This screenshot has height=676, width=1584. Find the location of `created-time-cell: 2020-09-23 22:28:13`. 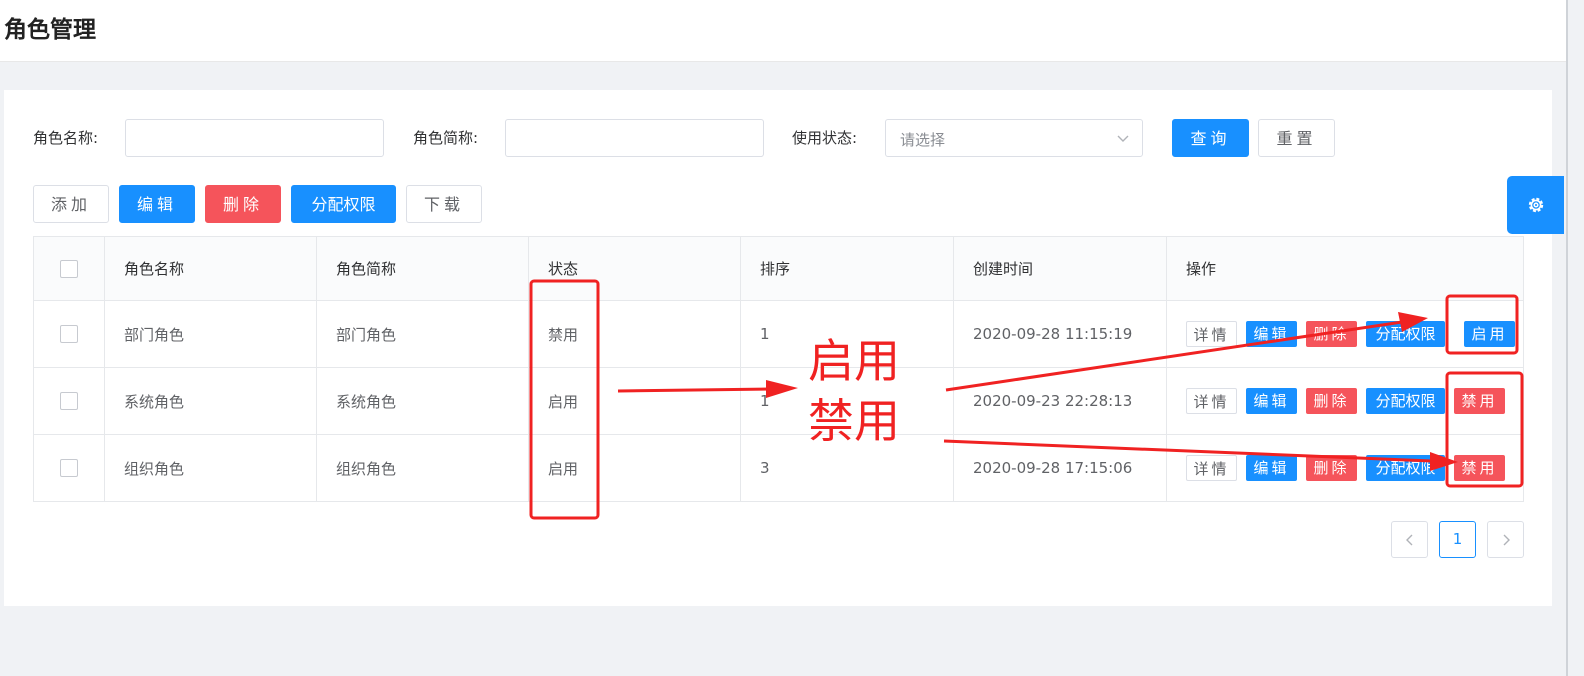

created-time-cell: 2020-09-23 22:28:13 is located at coordinates (1060, 401).